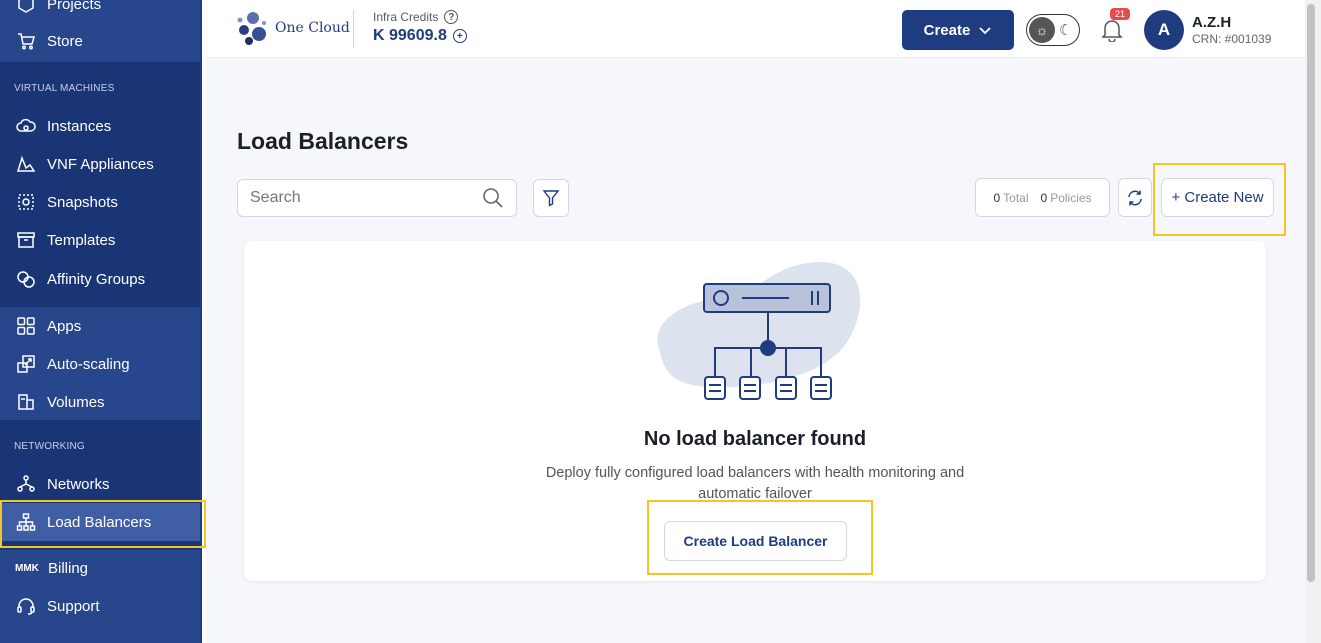  What do you see at coordinates (100, 41) in the screenshot?
I see `sidebar-item-store: Store` at bounding box center [100, 41].